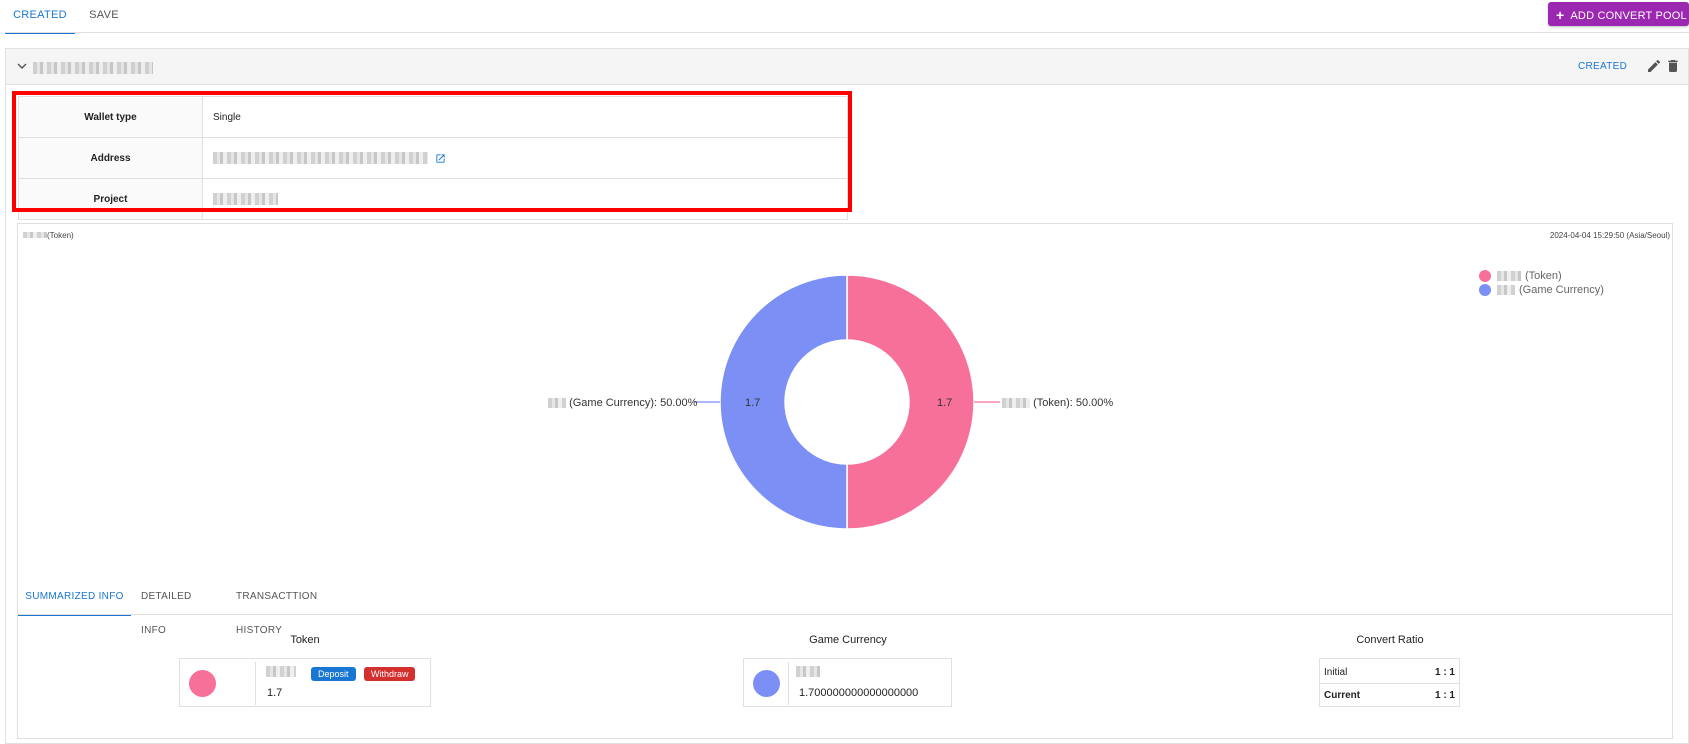 This screenshot has width=1689, height=744. What do you see at coordinates (845, 614) in the screenshot?
I see `sub-tabs-divider` at bounding box center [845, 614].